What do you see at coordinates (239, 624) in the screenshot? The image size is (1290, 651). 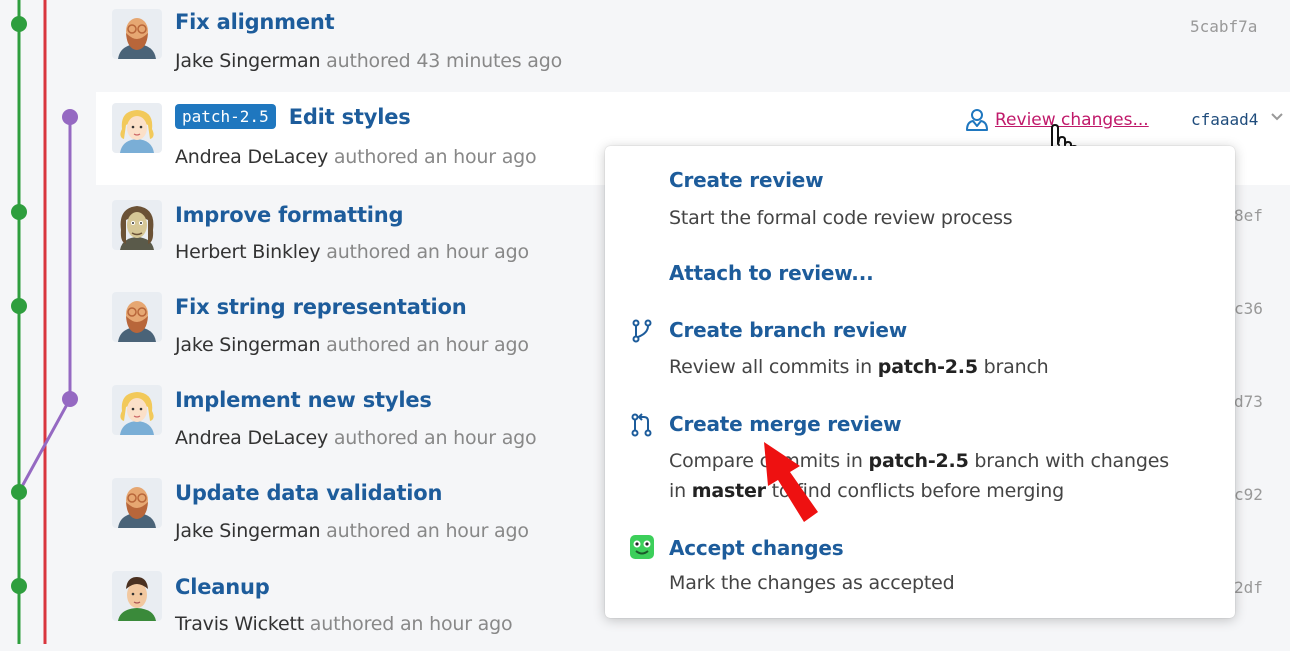 I see `author-name: Travis Wickett` at bounding box center [239, 624].